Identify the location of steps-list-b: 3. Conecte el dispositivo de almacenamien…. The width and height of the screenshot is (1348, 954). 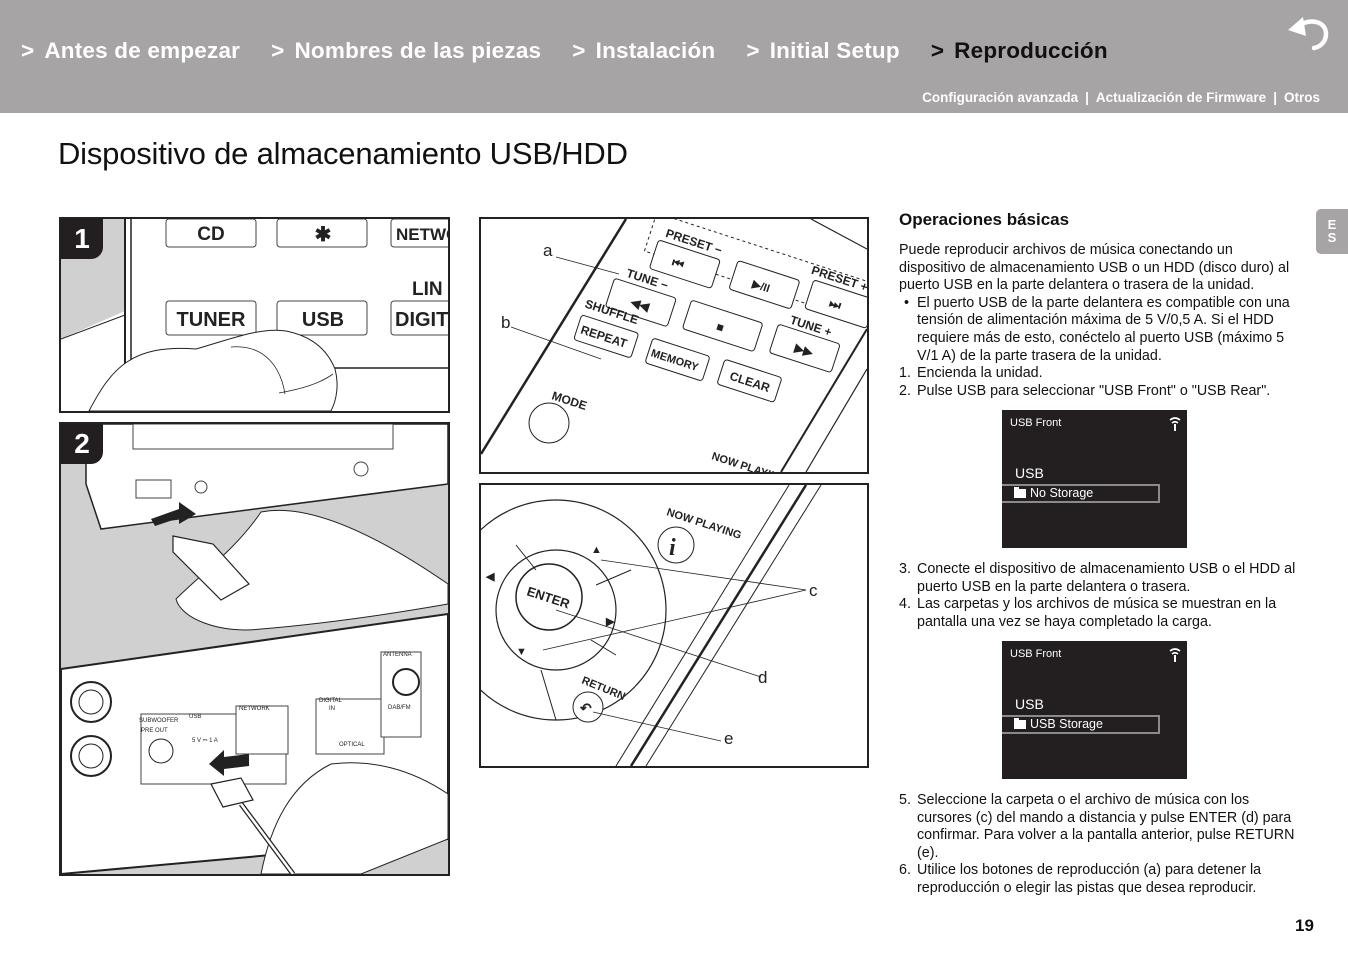
(1099, 596).